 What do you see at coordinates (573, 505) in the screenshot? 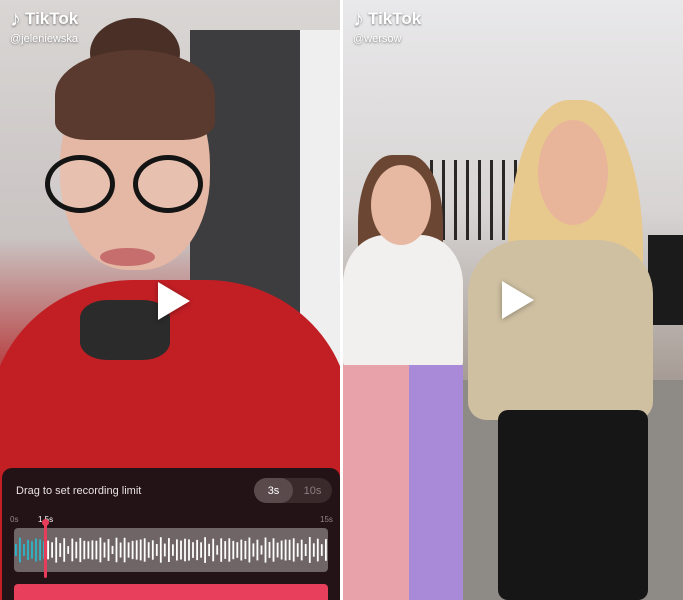
I see `right-person-pants` at bounding box center [573, 505].